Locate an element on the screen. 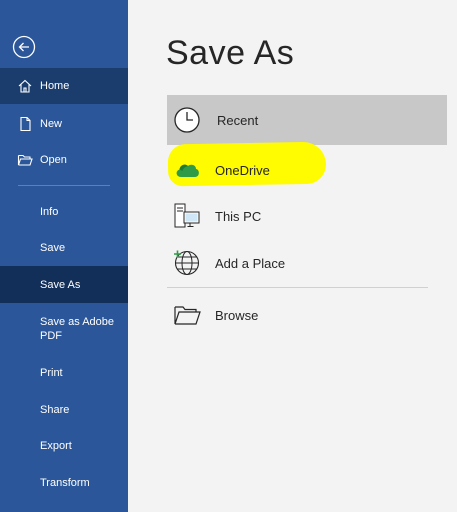 This screenshot has width=457, height=512. nav-export: Export is located at coordinates (64, 446).